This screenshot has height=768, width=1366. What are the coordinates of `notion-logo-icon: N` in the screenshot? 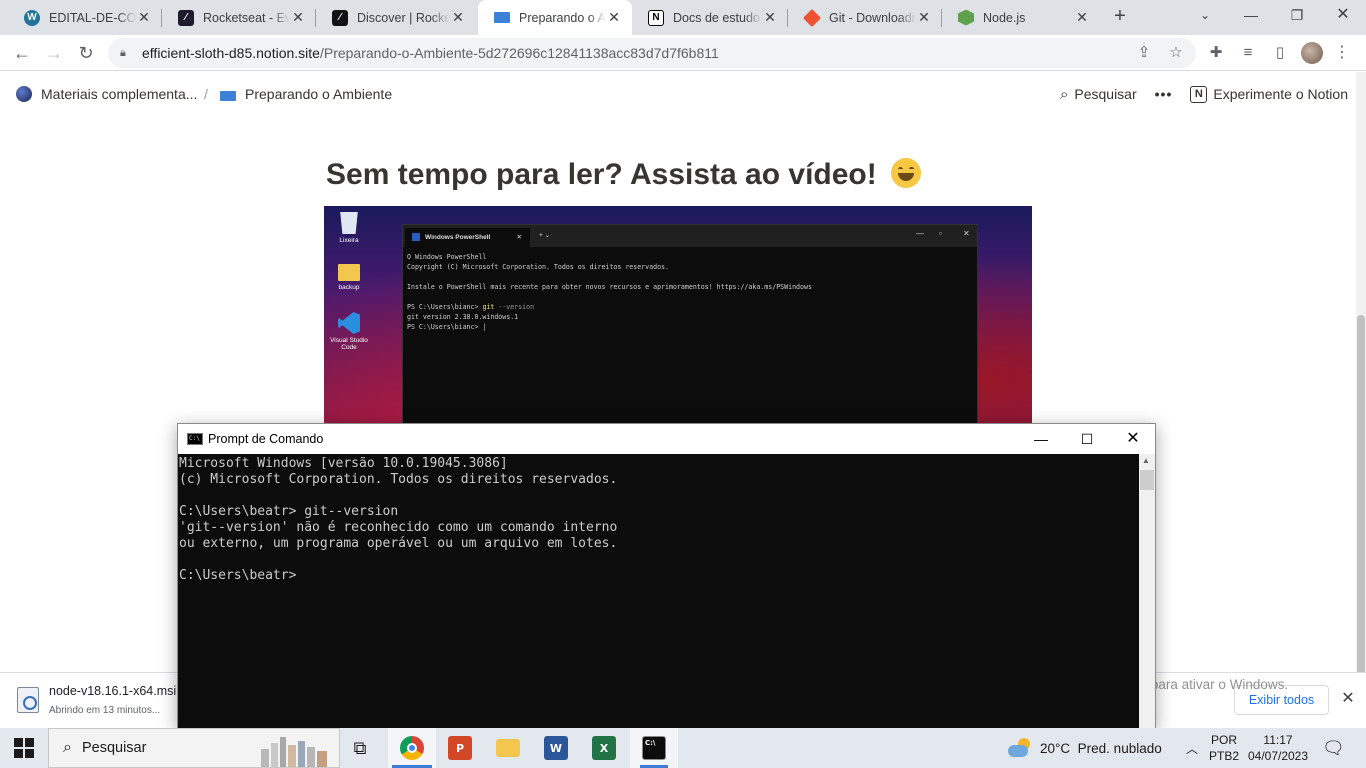 It's located at (1199, 94).